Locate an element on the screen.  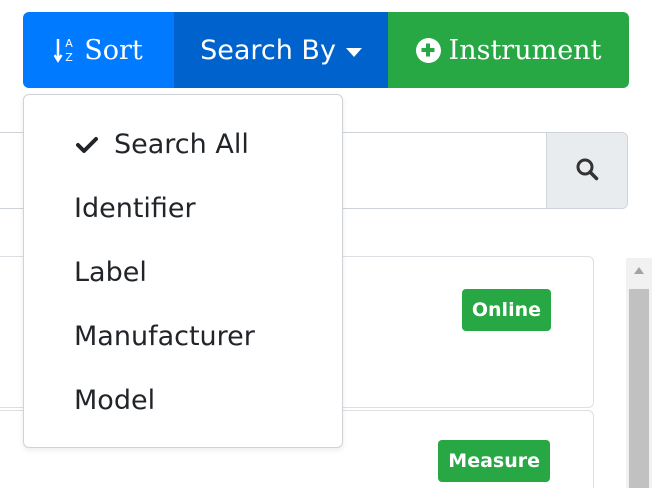
dropdown-item-label: Label is located at coordinates (110, 273).